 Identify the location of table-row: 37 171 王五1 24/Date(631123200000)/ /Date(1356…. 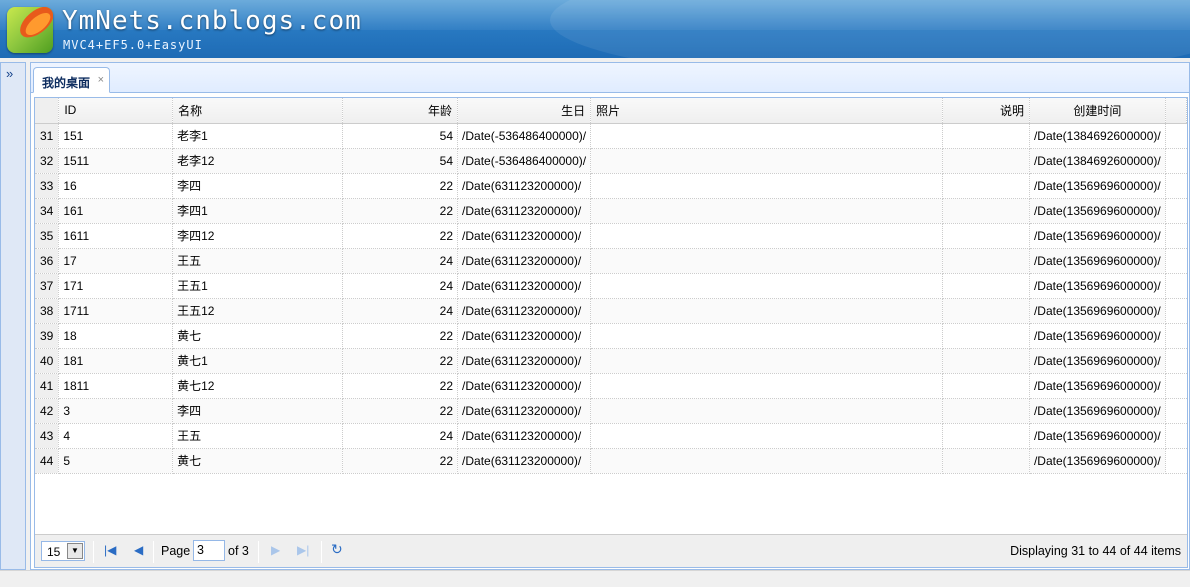
(611, 286).